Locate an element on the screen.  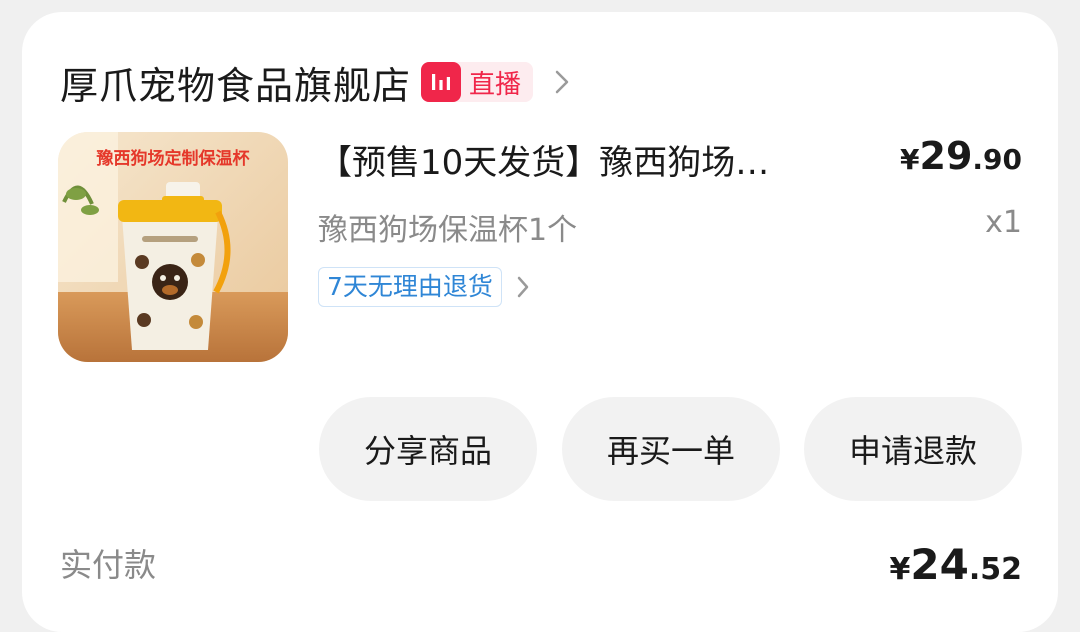
product-spec: 豫西狗场保温杯1个 is located at coordinates (448, 230).